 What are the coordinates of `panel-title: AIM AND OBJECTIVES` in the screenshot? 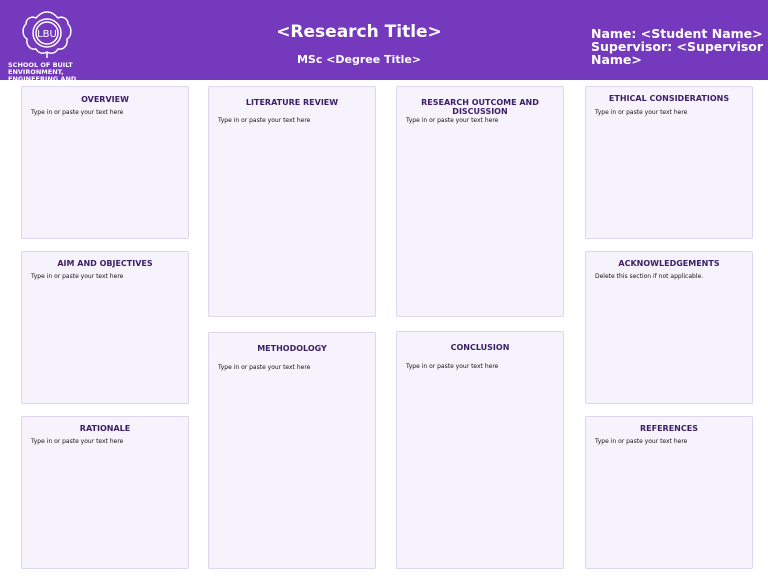 It's located at (105, 263).